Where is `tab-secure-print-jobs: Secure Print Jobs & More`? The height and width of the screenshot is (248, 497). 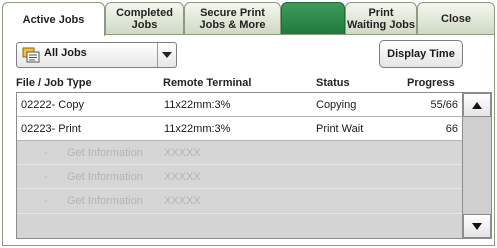 tab-secure-print-jobs: Secure Print Jobs & More is located at coordinates (232, 18).